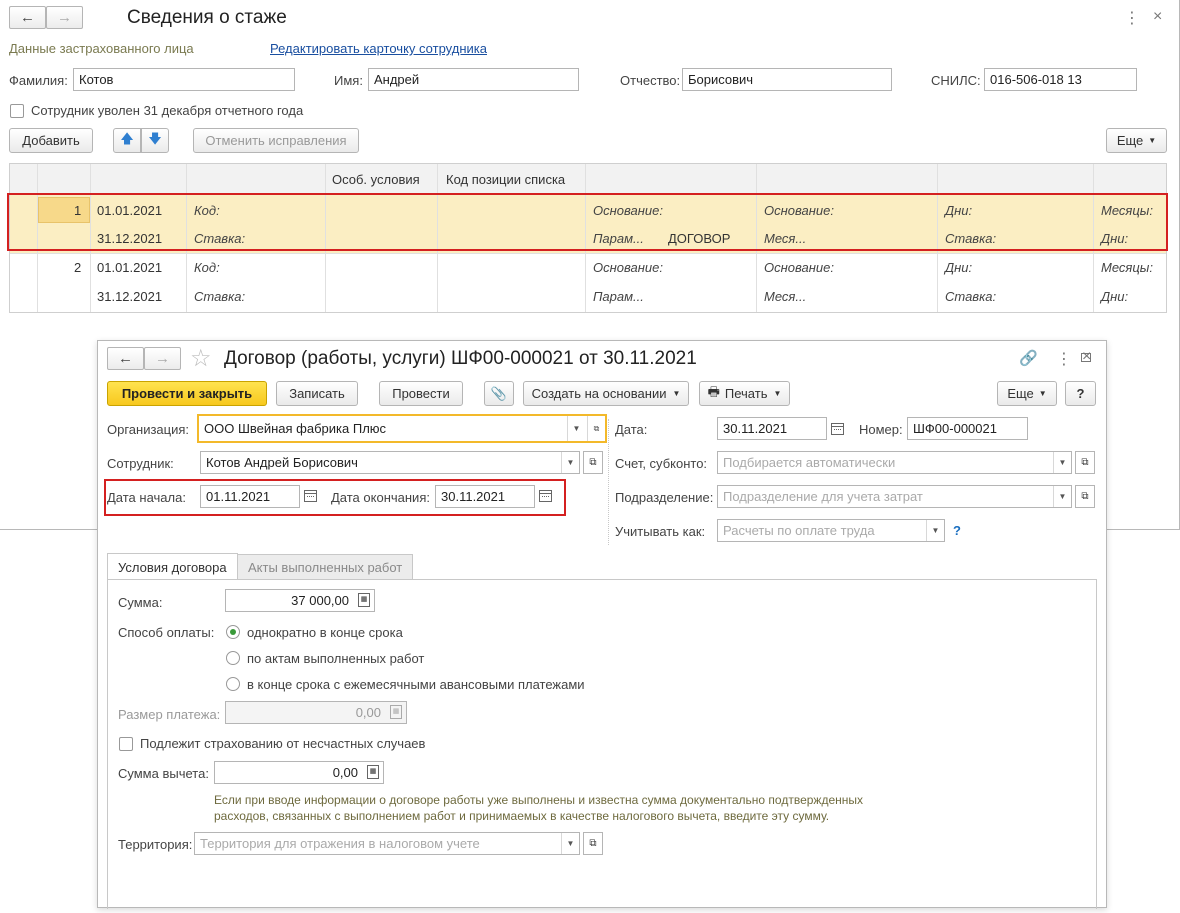 The image size is (1180, 913). Describe the element at coordinates (163, 773) in the screenshot. I see `deduction-label: Сумма вычета:` at that location.